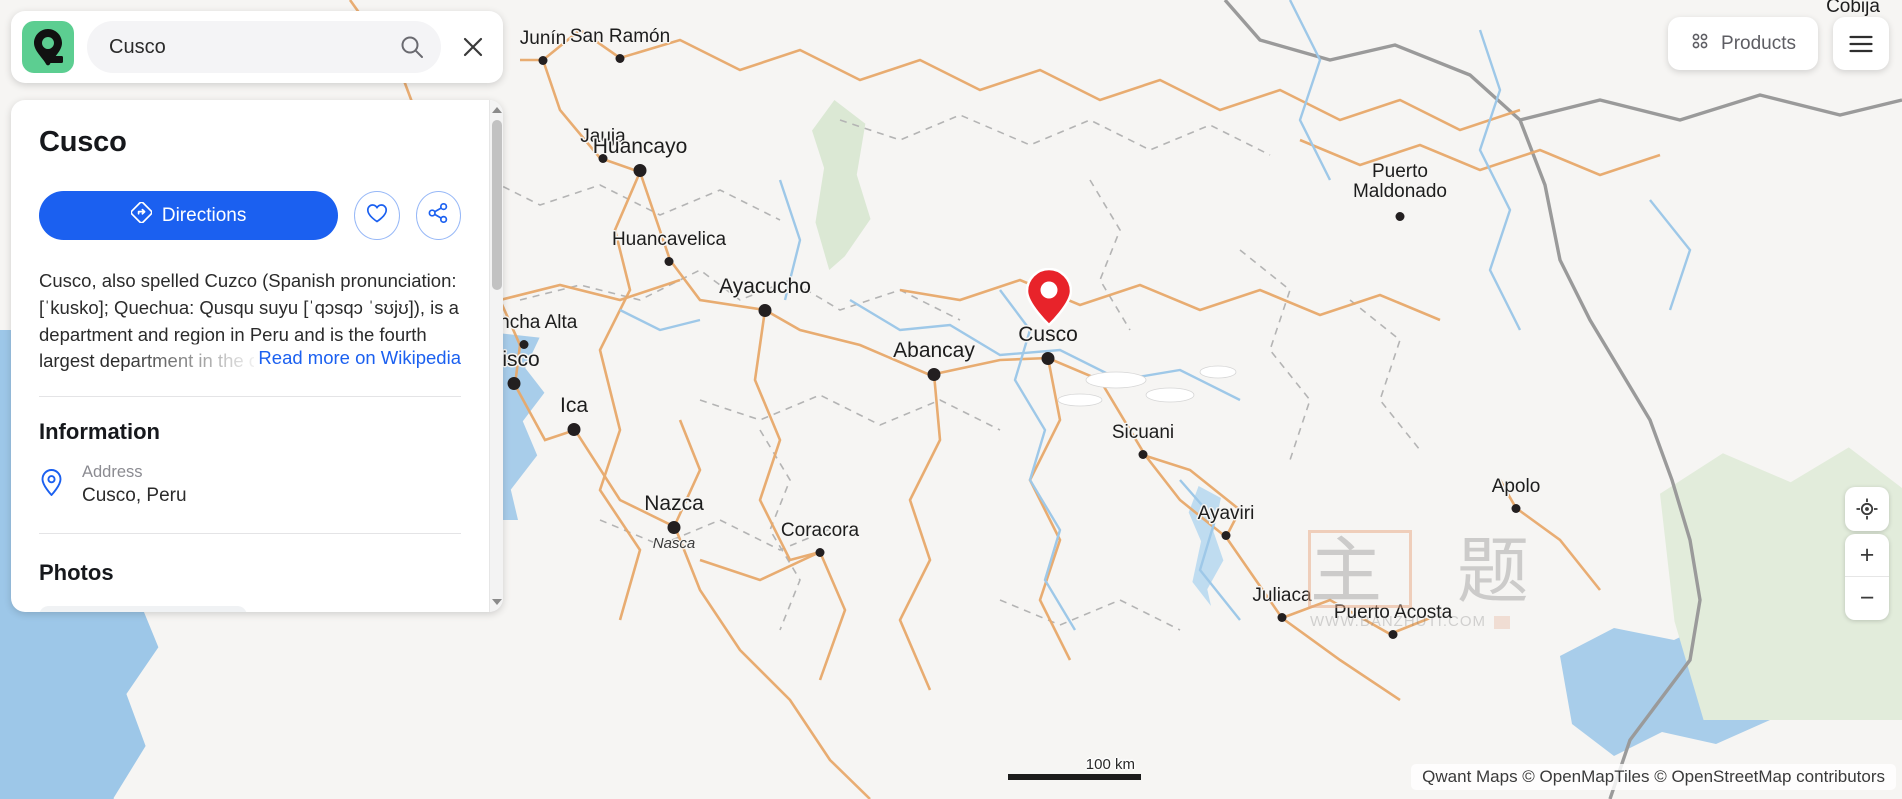 The image size is (1902, 799). I want to click on grid-dots-icon, so click(1700, 44).